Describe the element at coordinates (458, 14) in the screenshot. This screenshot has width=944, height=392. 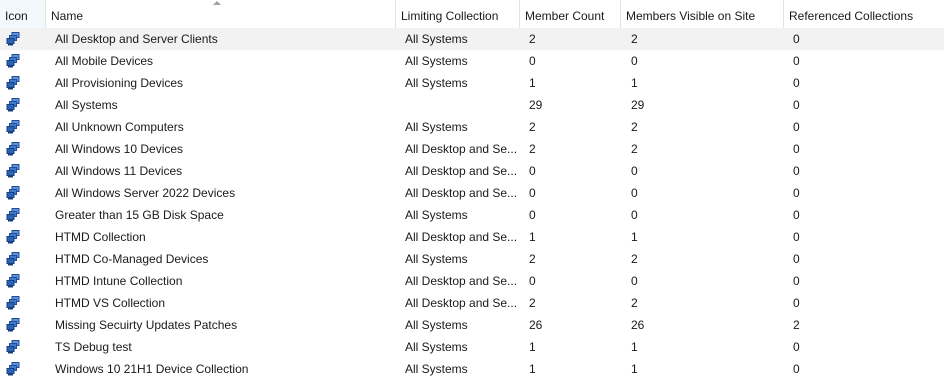
I see `column-header-limiting-collection: Limiting Collection` at that location.